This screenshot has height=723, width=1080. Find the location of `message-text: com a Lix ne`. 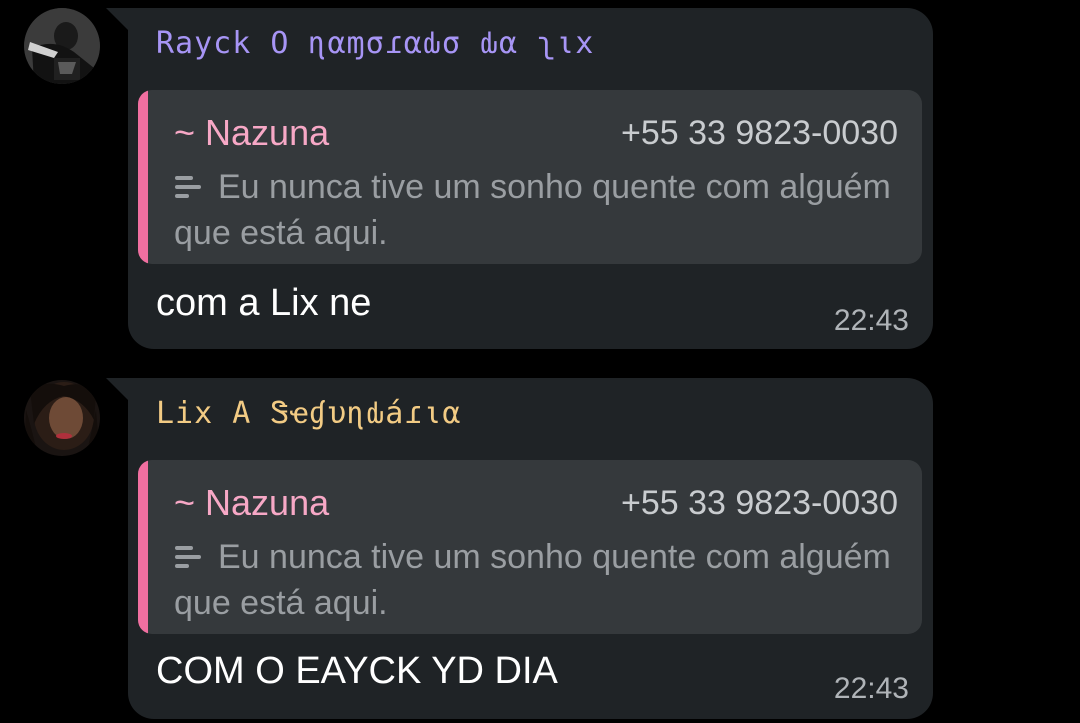

message-text: com a Lix ne is located at coordinates (264, 303).